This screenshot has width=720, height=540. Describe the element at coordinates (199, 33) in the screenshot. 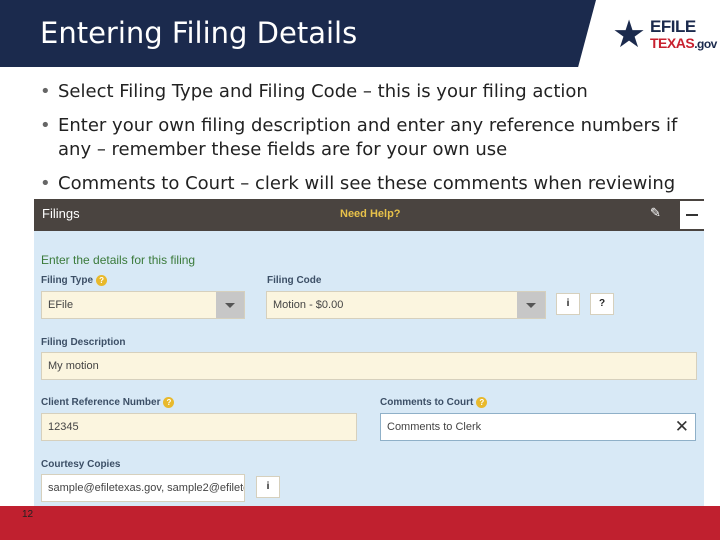

I see `slide-title: Entering Filing Details` at that location.